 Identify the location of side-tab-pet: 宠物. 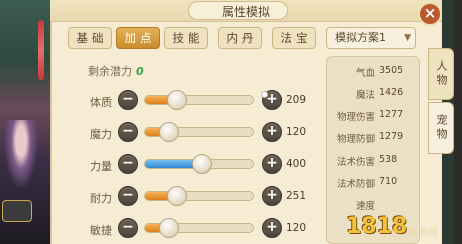
(441, 128).